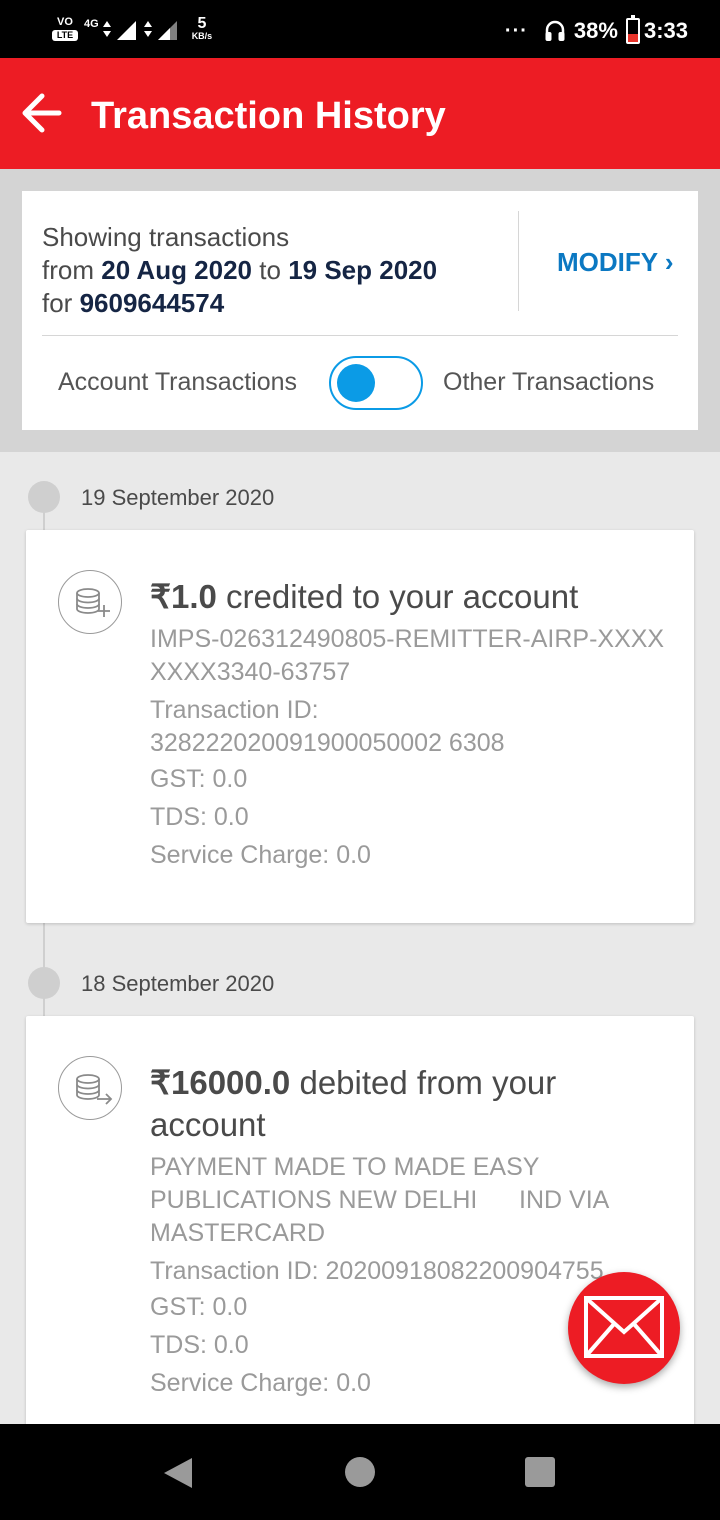 The width and height of the screenshot is (720, 1520). Describe the element at coordinates (268, 116) in the screenshot. I see `page-title: Transaction History` at that location.